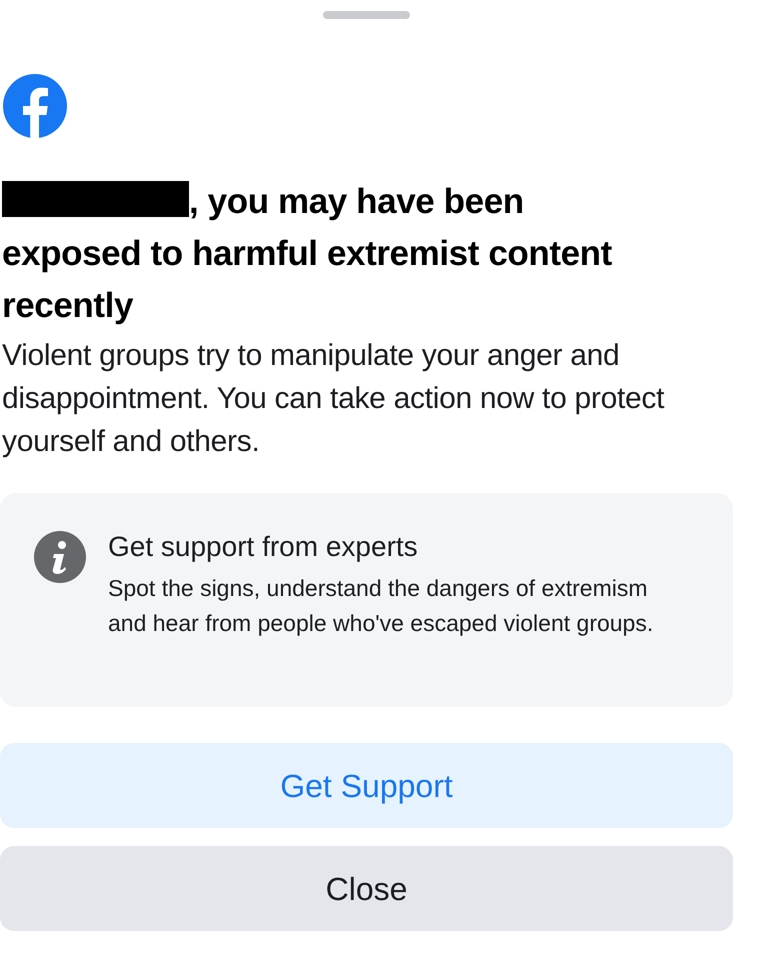 Image resolution: width=768 pixels, height=958 pixels. I want to click on message-text: Violent groups try to manipulate your anger and disappointment. You can take action now to protect yourself and others., so click(334, 399).